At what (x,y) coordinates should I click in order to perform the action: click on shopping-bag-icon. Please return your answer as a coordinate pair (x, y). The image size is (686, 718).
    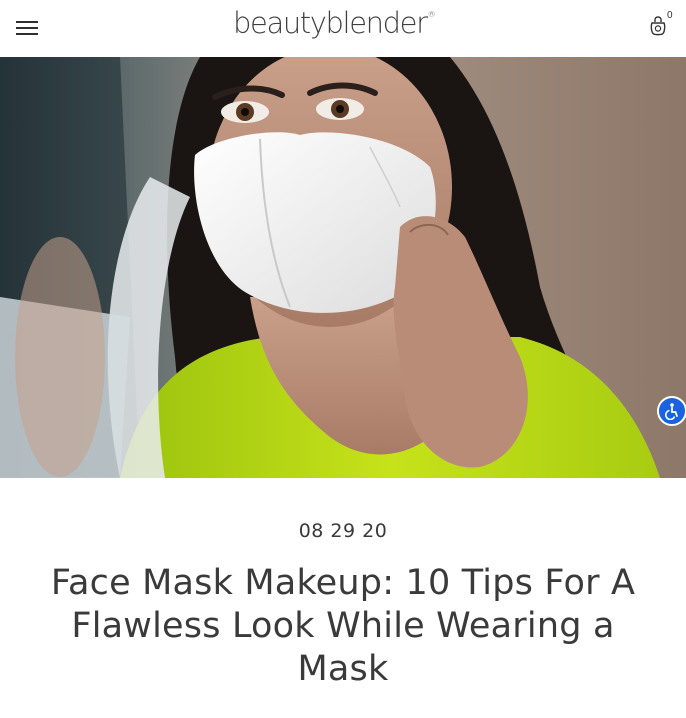
    Looking at the image, I should click on (658, 26).